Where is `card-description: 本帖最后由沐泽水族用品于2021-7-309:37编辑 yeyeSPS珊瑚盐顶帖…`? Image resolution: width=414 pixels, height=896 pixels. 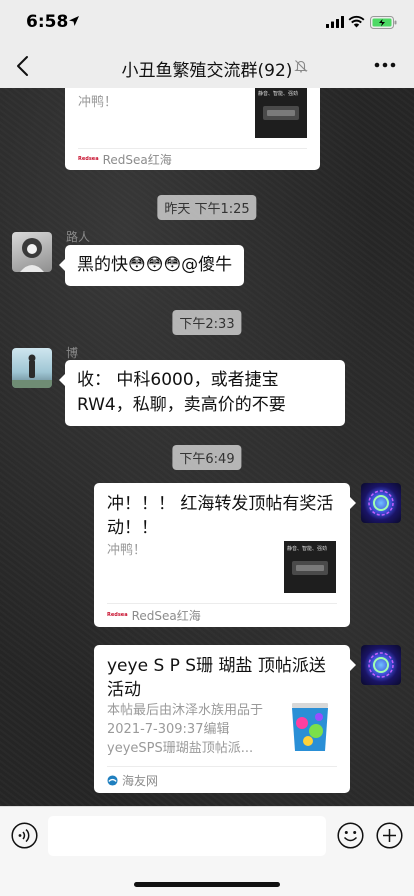
card-description: 本帖最后由沐泽水族用品于2021-7-309:37编辑 yeyeSPS珊瑚盐顶帖… is located at coordinates (185, 729).